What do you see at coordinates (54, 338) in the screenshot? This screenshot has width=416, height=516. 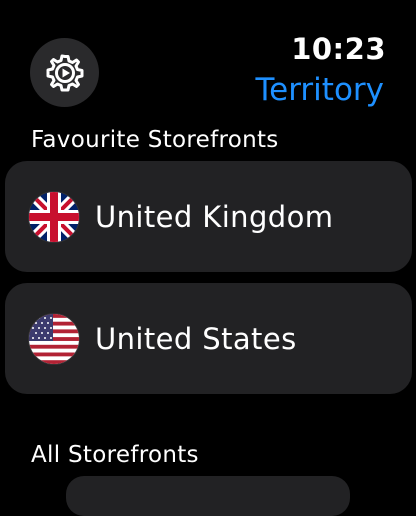 I see `us-flag-icon` at bounding box center [54, 338].